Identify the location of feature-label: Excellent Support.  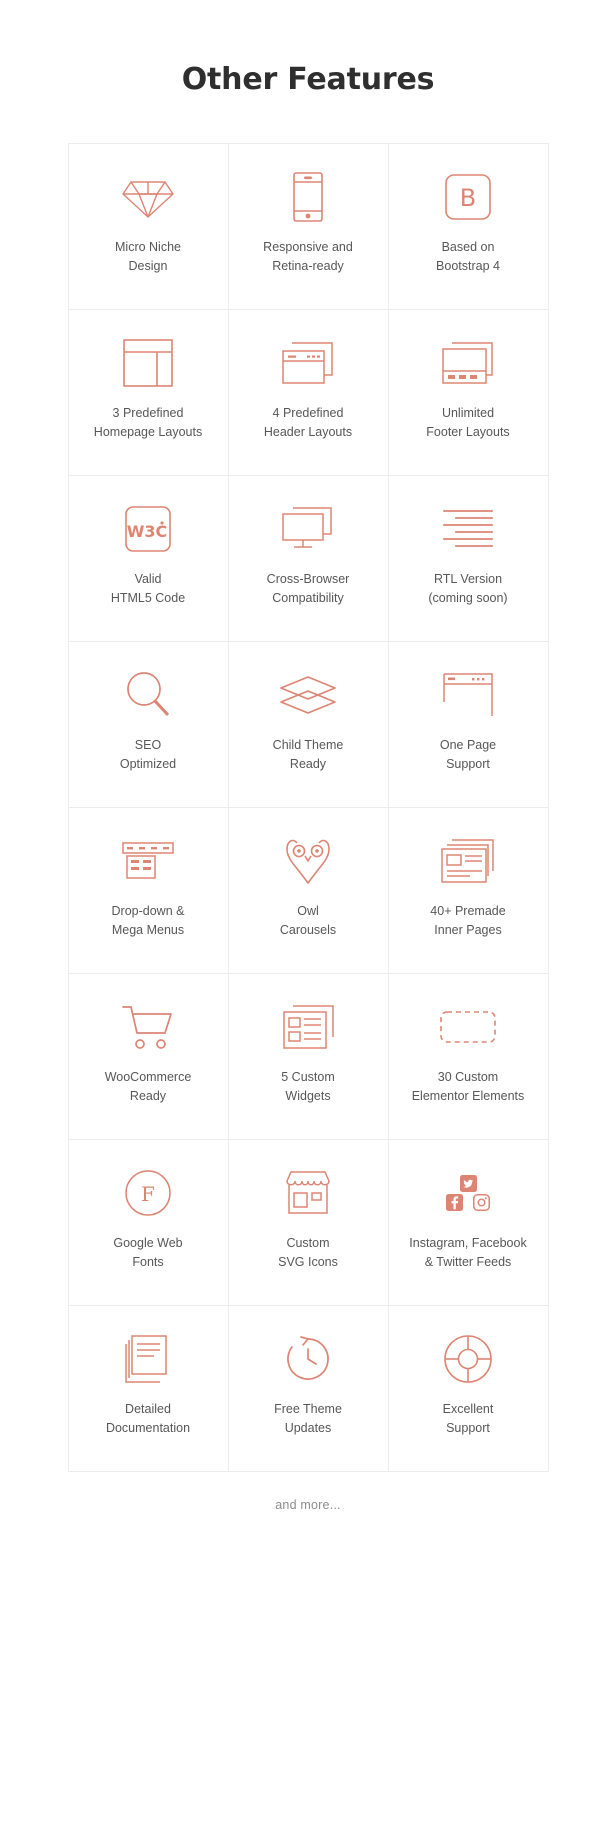
(468, 1419).